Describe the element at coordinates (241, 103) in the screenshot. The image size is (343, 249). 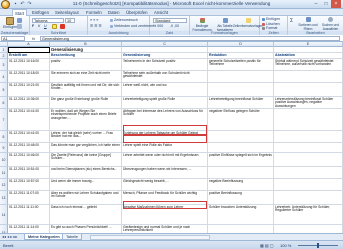
I see `table-cell: Lehrerbeteiligung beeinflusst Schüler` at that location.